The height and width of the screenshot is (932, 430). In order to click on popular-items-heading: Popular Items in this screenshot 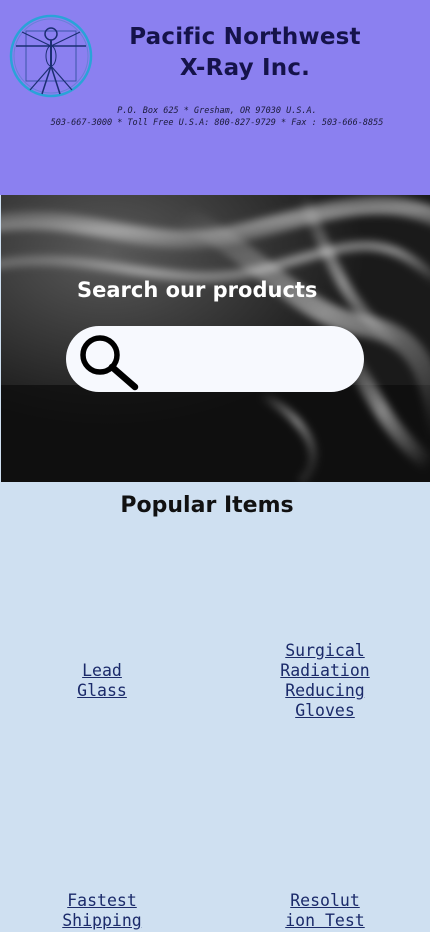, I will do `click(207, 505)`.